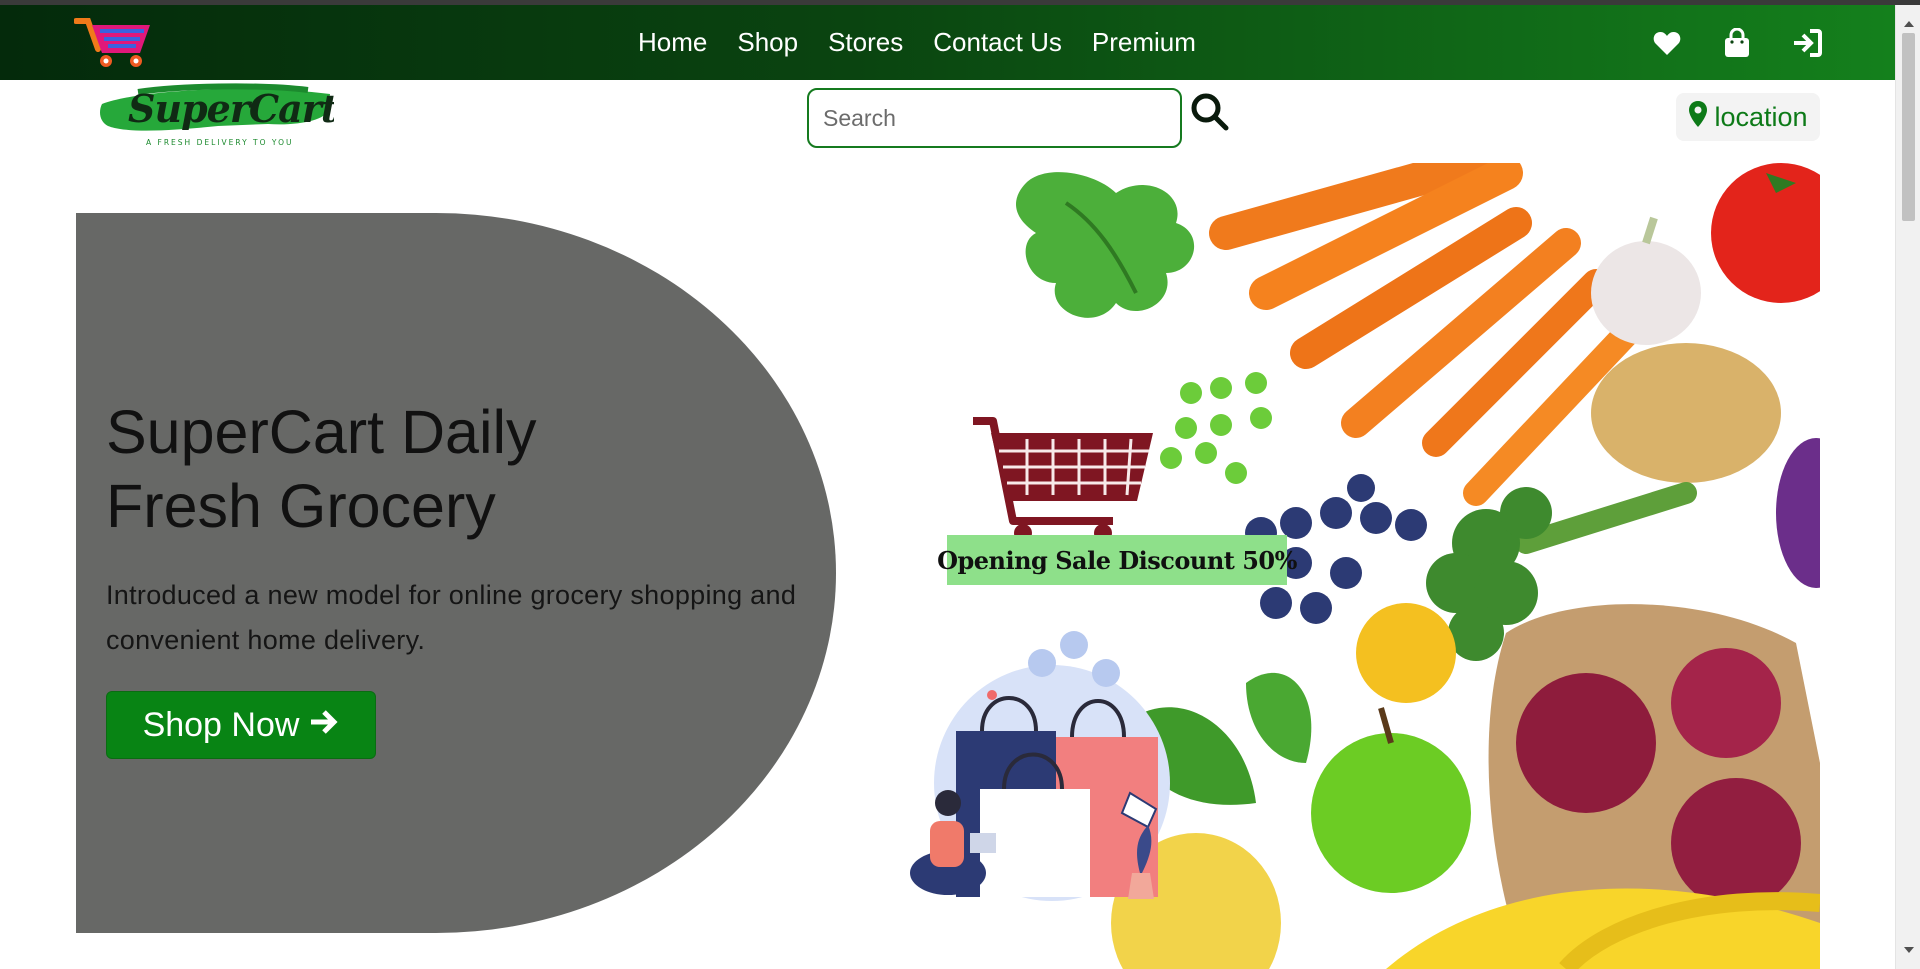  I want to click on search-bar, so click(1018, 118).